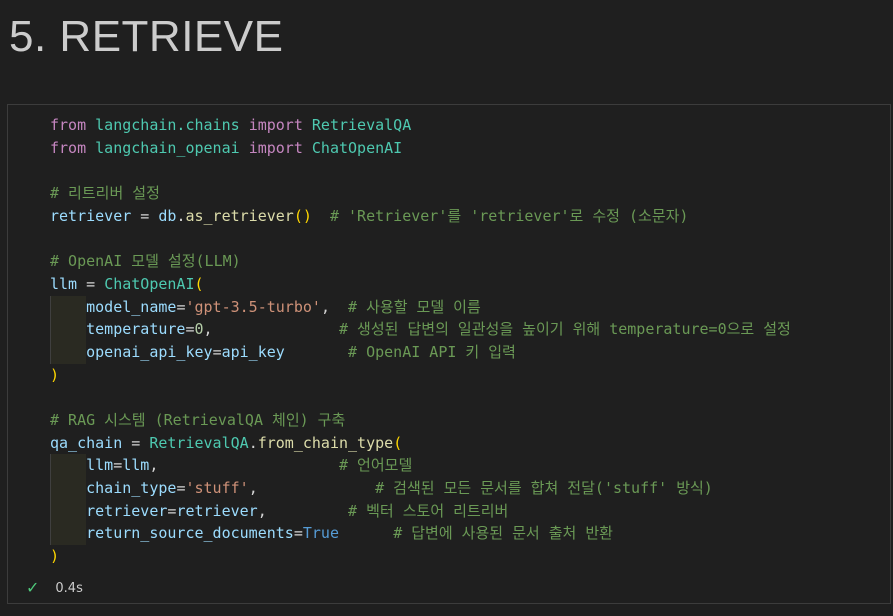  Describe the element at coordinates (131, 306) in the screenshot. I see `code-token: model_name` at that location.